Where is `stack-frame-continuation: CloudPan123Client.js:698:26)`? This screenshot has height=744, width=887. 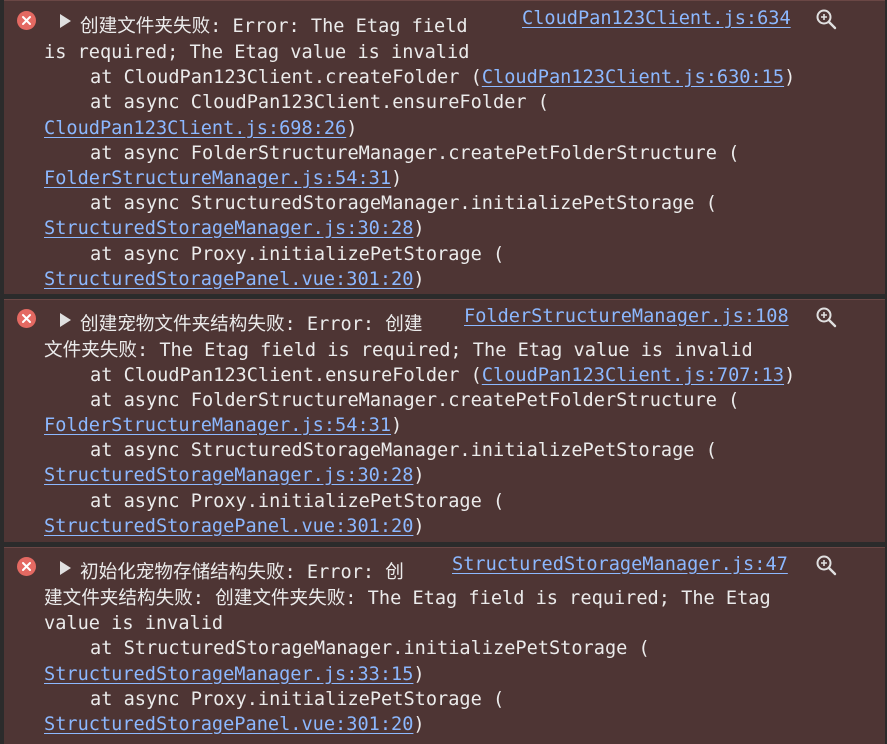
stack-frame-continuation: CloudPan123Client.js:698:26) is located at coordinates (201, 128).